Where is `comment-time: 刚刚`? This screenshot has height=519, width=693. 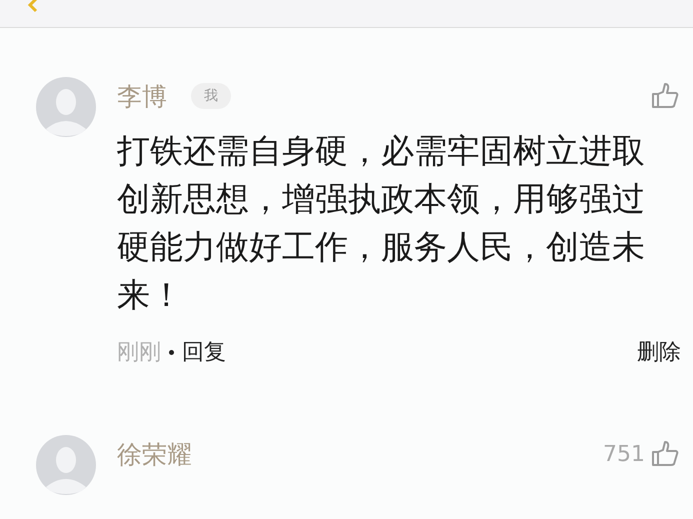 comment-time: 刚刚 is located at coordinates (139, 353).